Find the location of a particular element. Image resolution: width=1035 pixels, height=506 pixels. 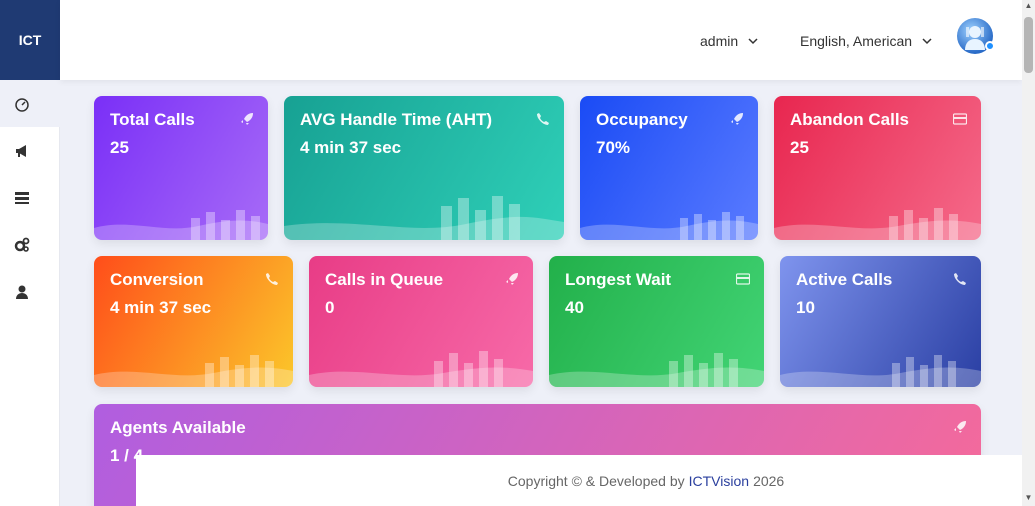

footer-brand-link: ICTVision is located at coordinates (719, 481).